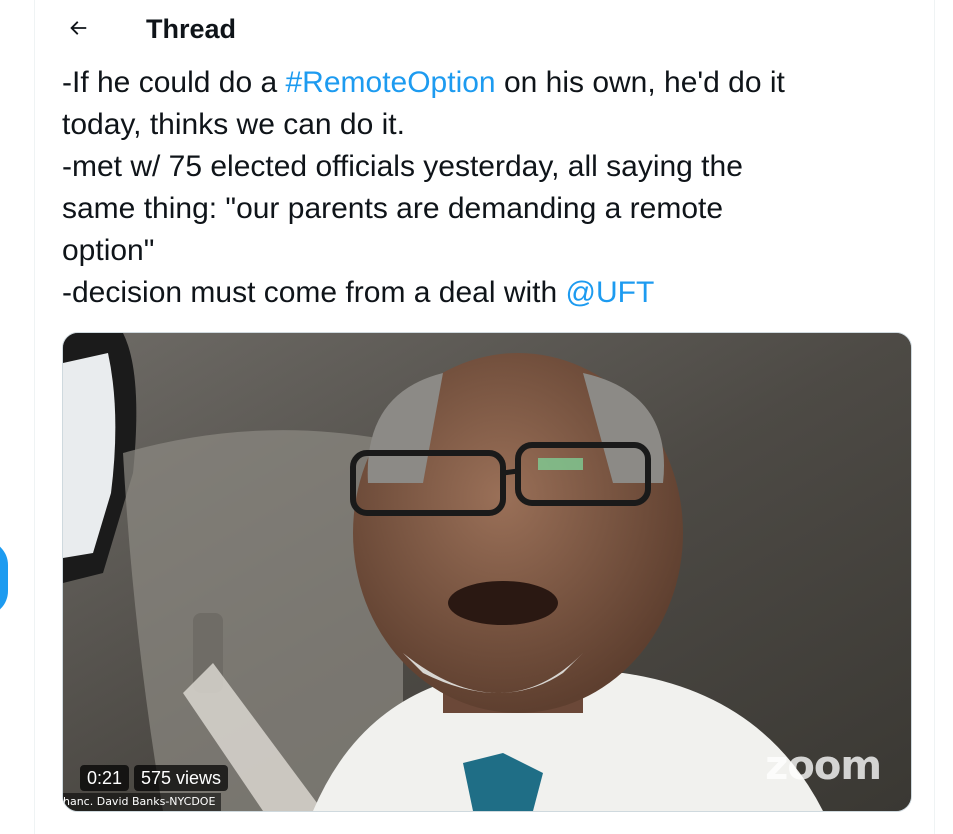 This screenshot has height=834, width=953. What do you see at coordinates (142, 802) in the screenshot?
I see `speaker-name-tag: hanc. David Banks-NYCDOE` at bounding box center [142, 802].